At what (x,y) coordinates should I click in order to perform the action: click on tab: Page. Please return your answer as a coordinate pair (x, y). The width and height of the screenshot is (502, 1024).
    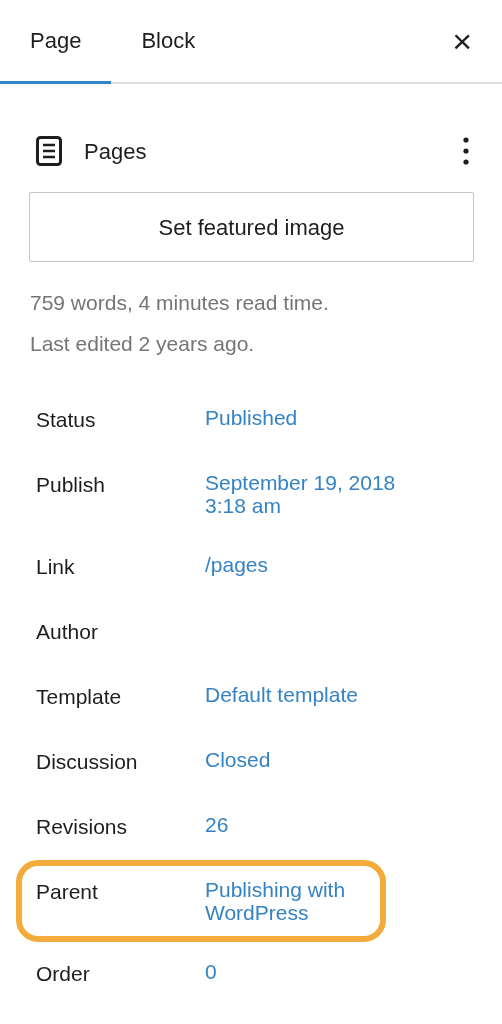
    Looking at the image, I should click on (56, 42).